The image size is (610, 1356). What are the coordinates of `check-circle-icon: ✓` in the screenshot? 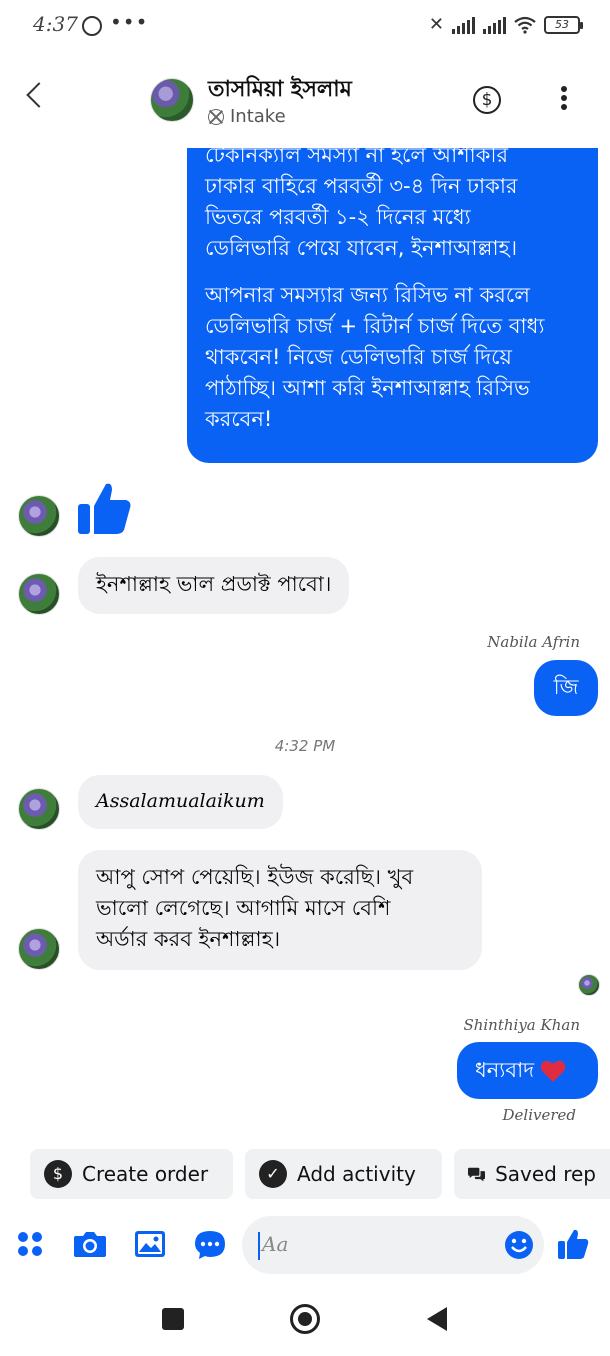 It's located at (273, 1174).